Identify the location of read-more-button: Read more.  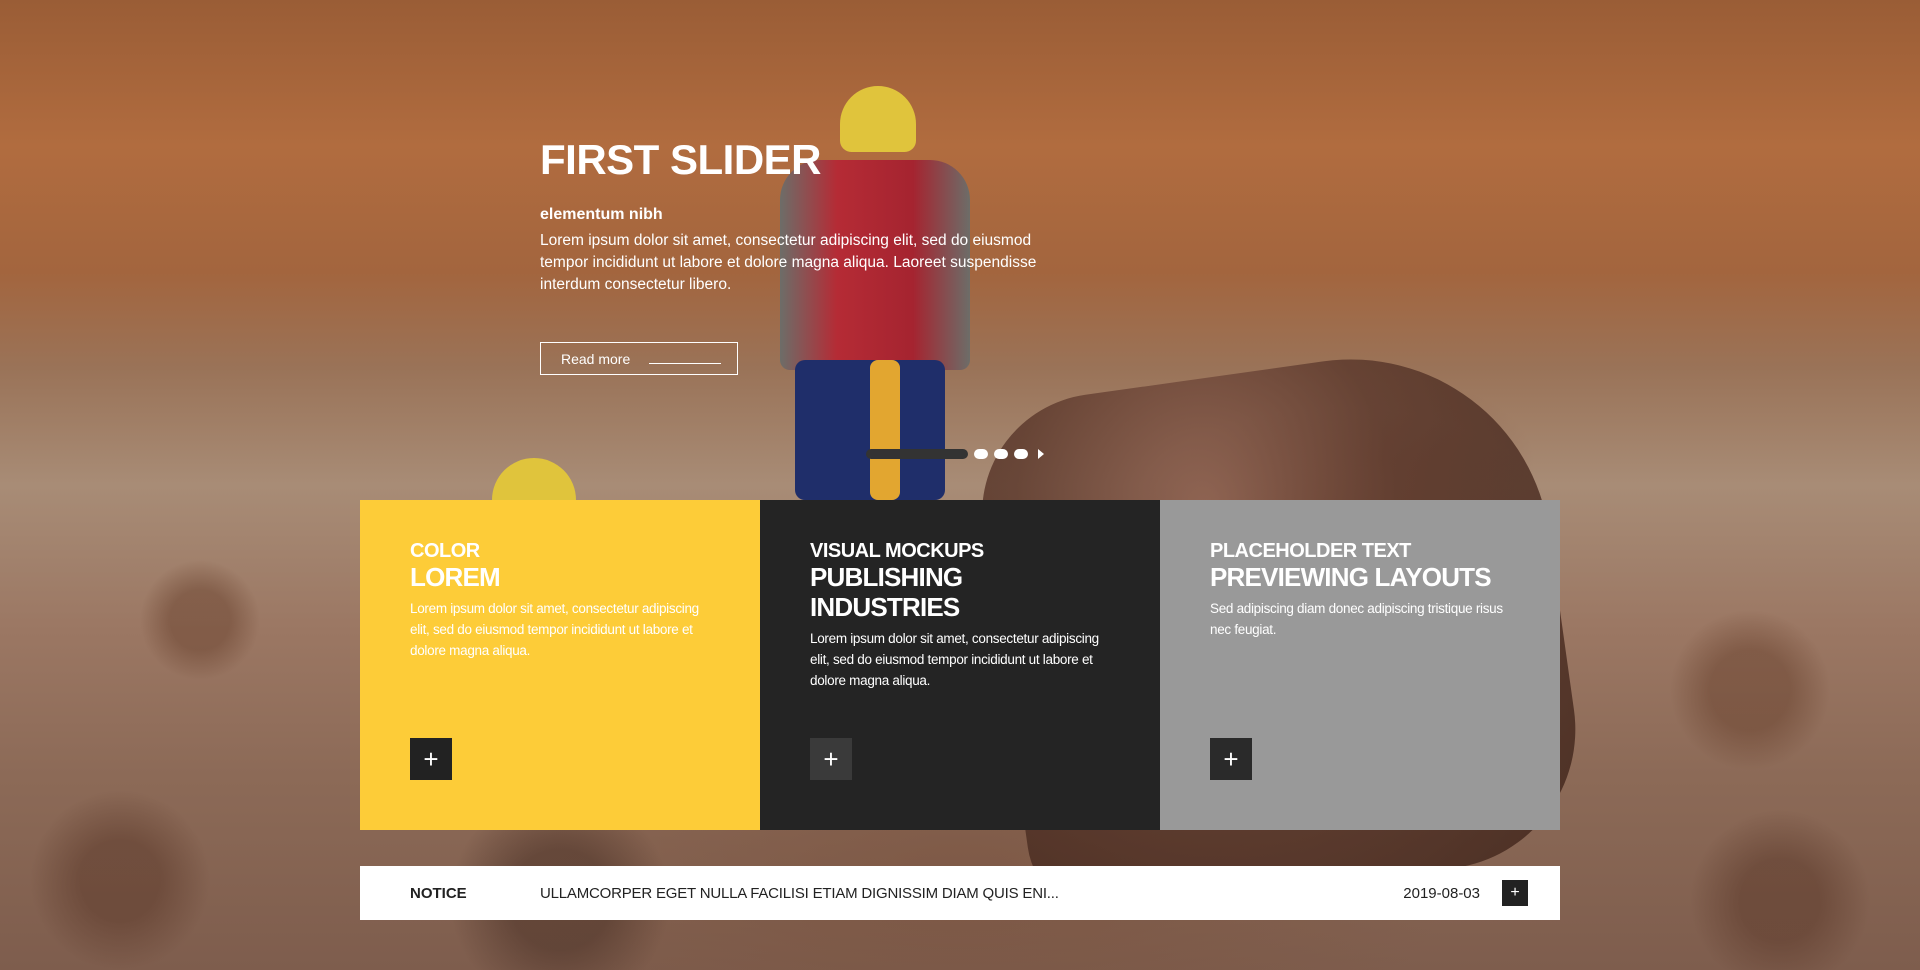
(639, 358).